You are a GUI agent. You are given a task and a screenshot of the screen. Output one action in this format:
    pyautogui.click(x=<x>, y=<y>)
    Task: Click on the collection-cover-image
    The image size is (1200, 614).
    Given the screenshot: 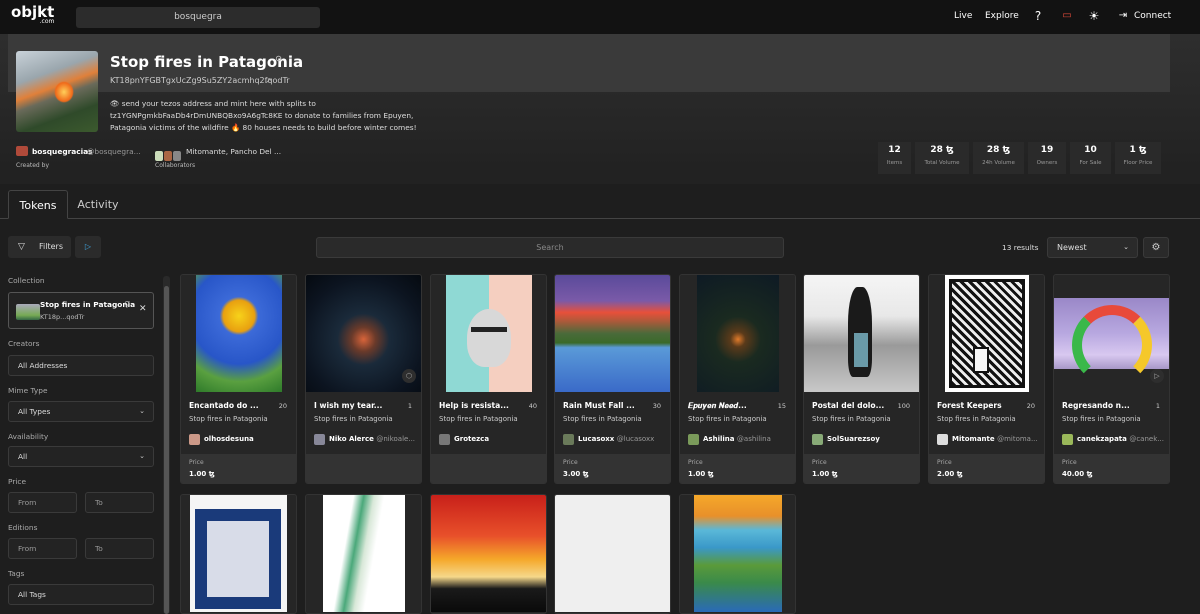 What is the action you would take?
    pyautogui.click(x=57, y=91)
    